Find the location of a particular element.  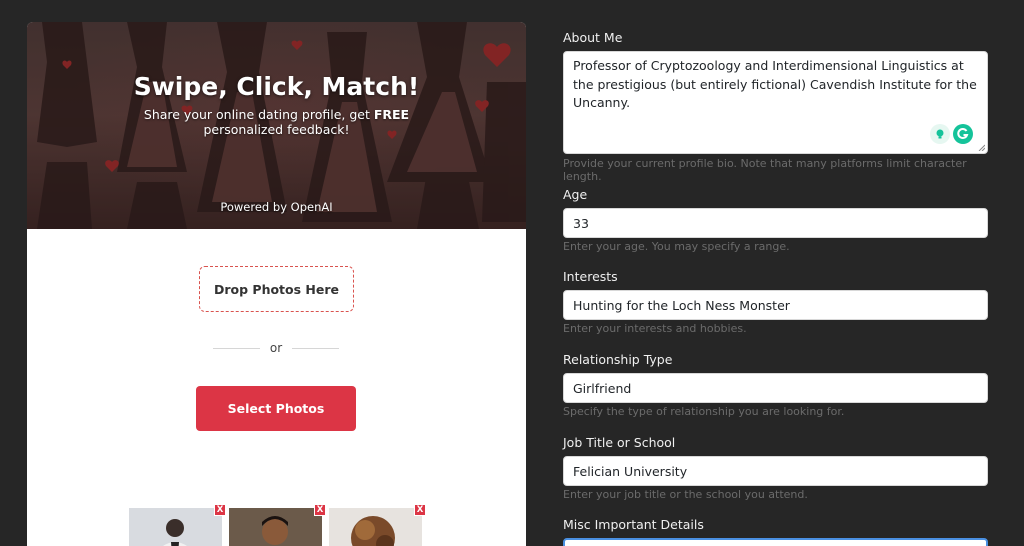

lightbulb-icon is located at coordinates (940, 134).